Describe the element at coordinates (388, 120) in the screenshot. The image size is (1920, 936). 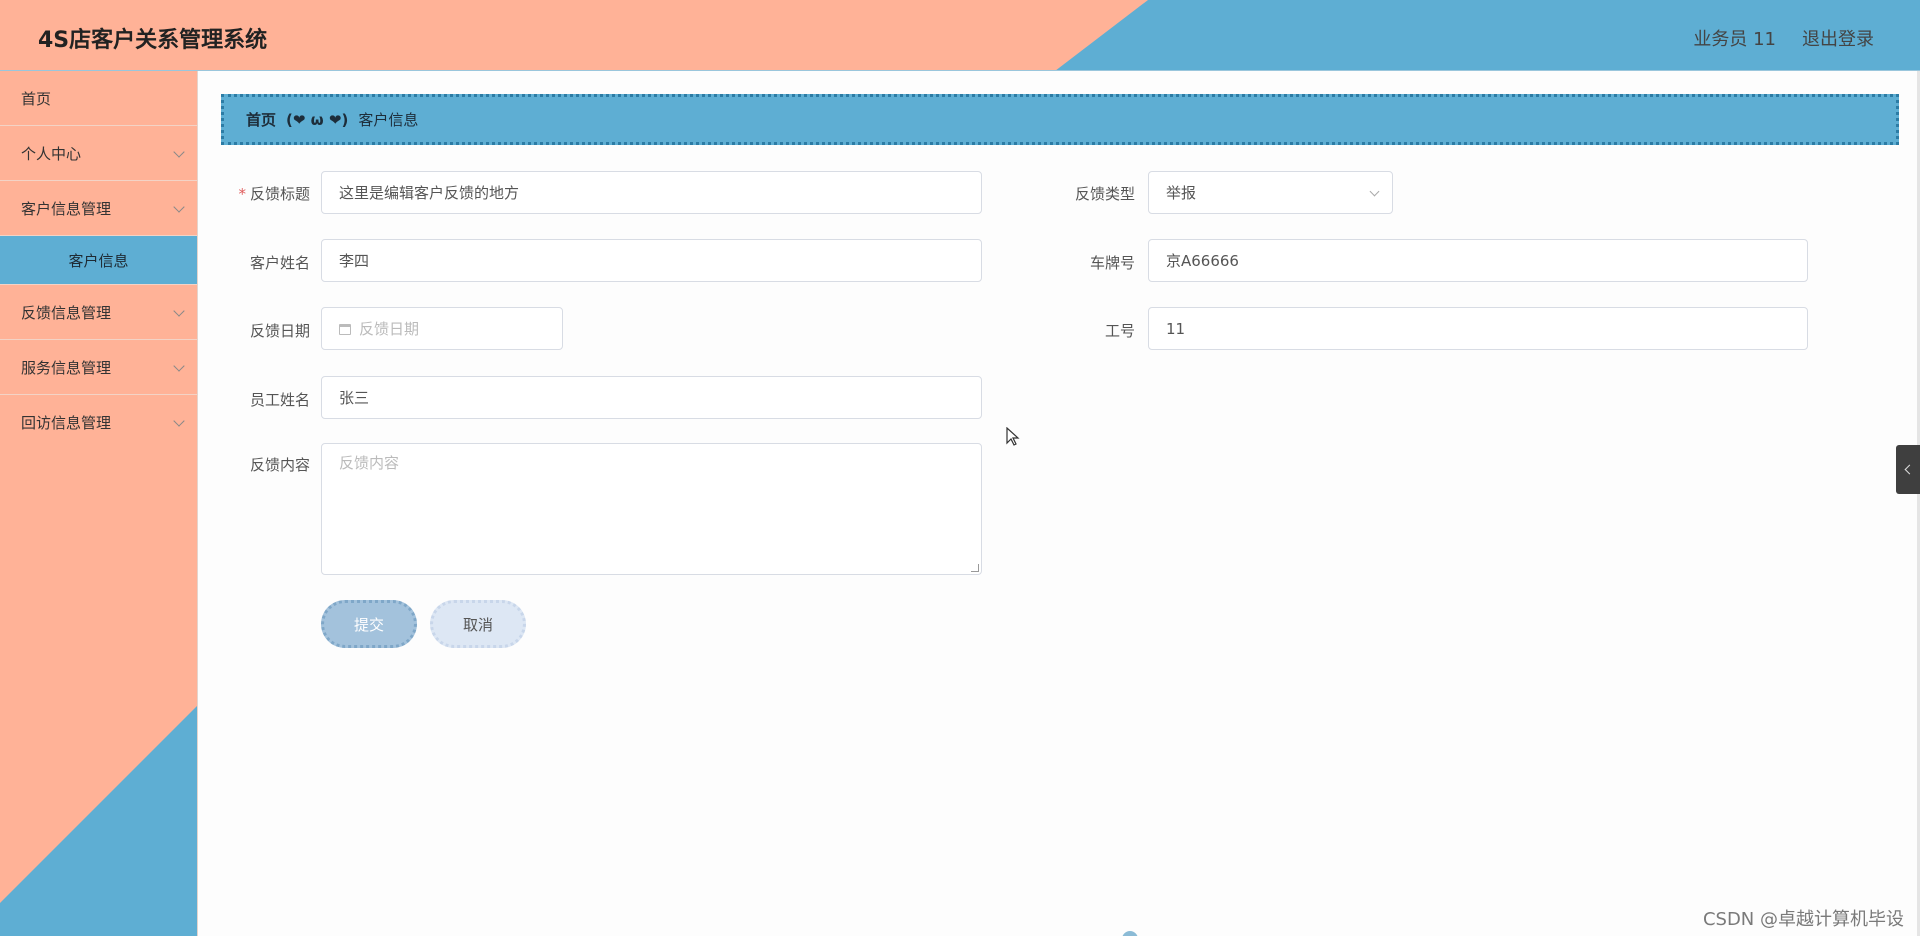
I see `breadcrumb-current: 客户信息` at that location.